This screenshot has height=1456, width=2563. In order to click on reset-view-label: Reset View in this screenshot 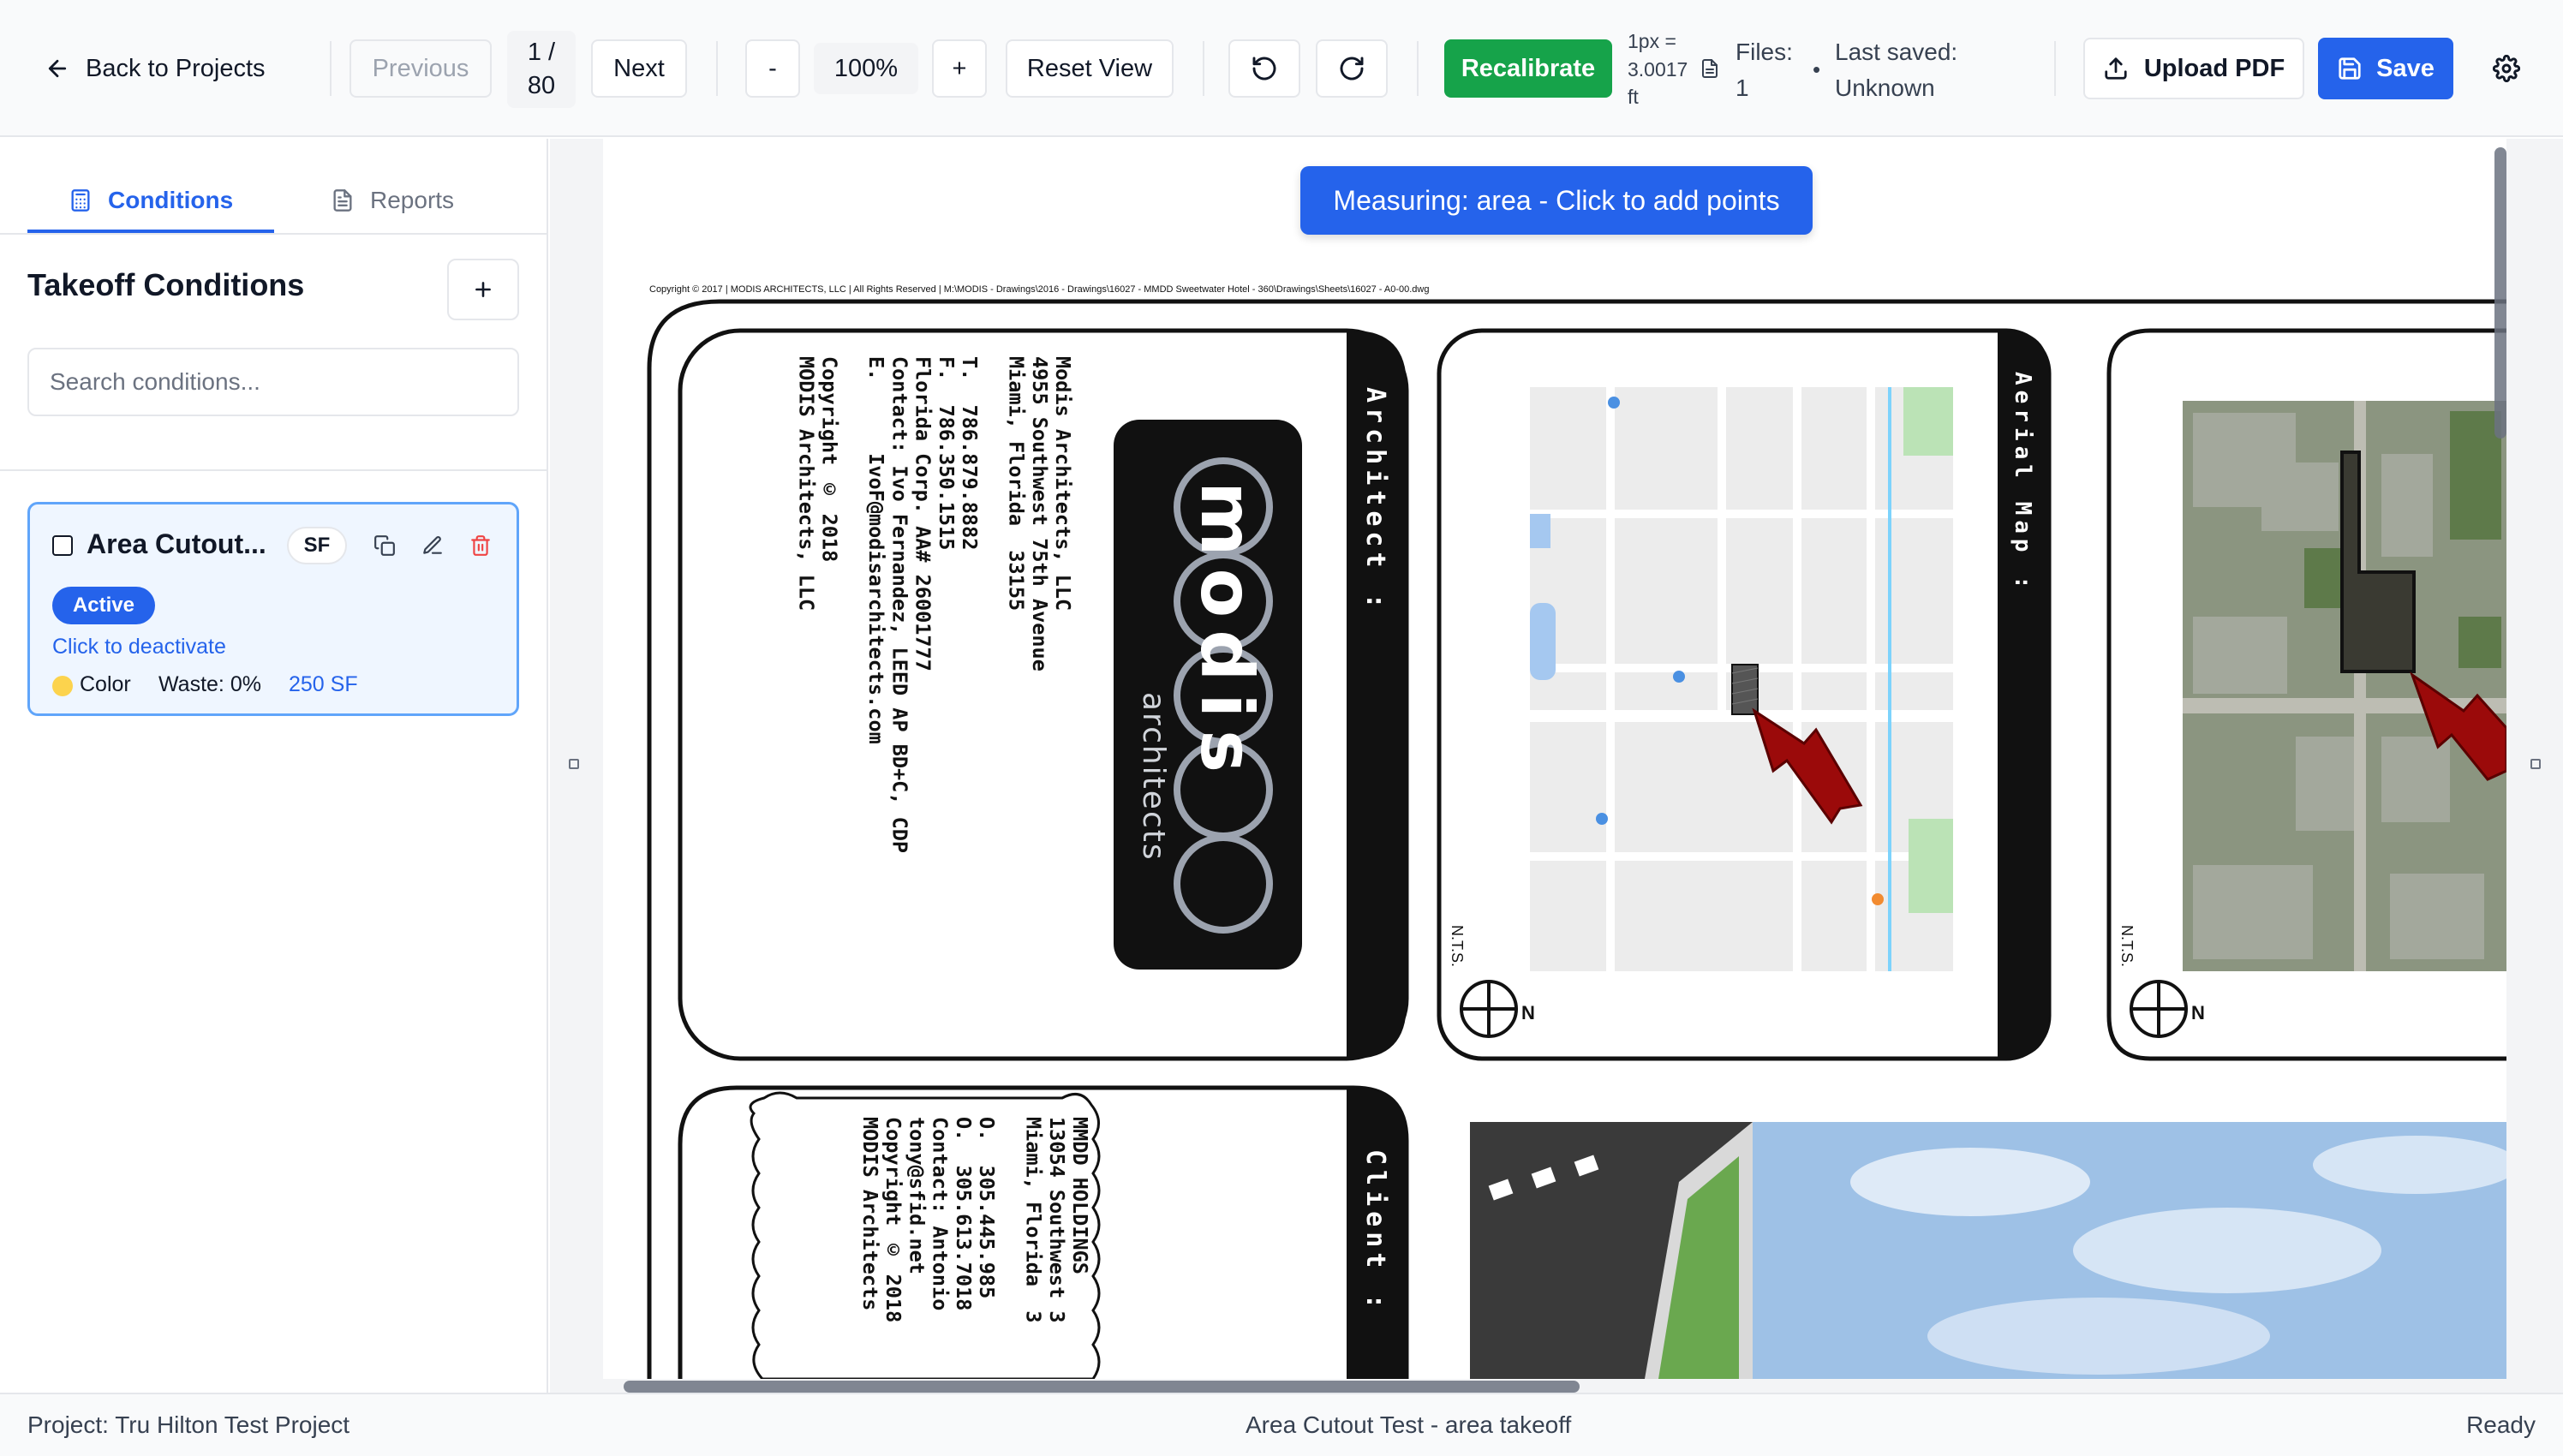, I will do `click(1089, 68)`.